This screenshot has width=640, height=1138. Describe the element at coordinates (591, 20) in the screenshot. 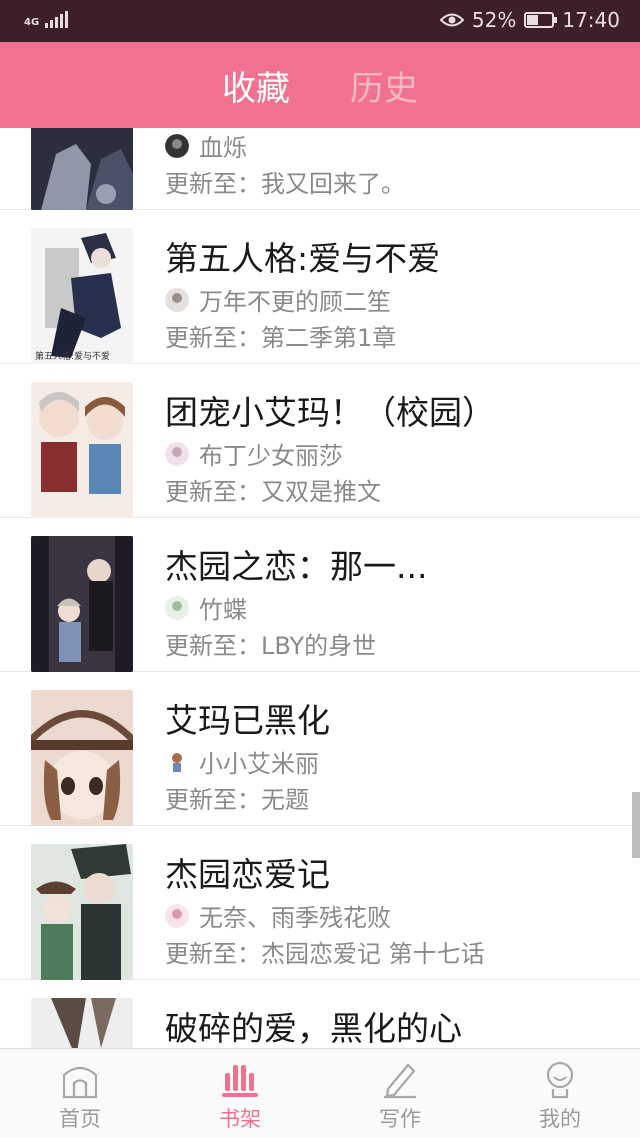

I see `clock: 17:40` at that location.